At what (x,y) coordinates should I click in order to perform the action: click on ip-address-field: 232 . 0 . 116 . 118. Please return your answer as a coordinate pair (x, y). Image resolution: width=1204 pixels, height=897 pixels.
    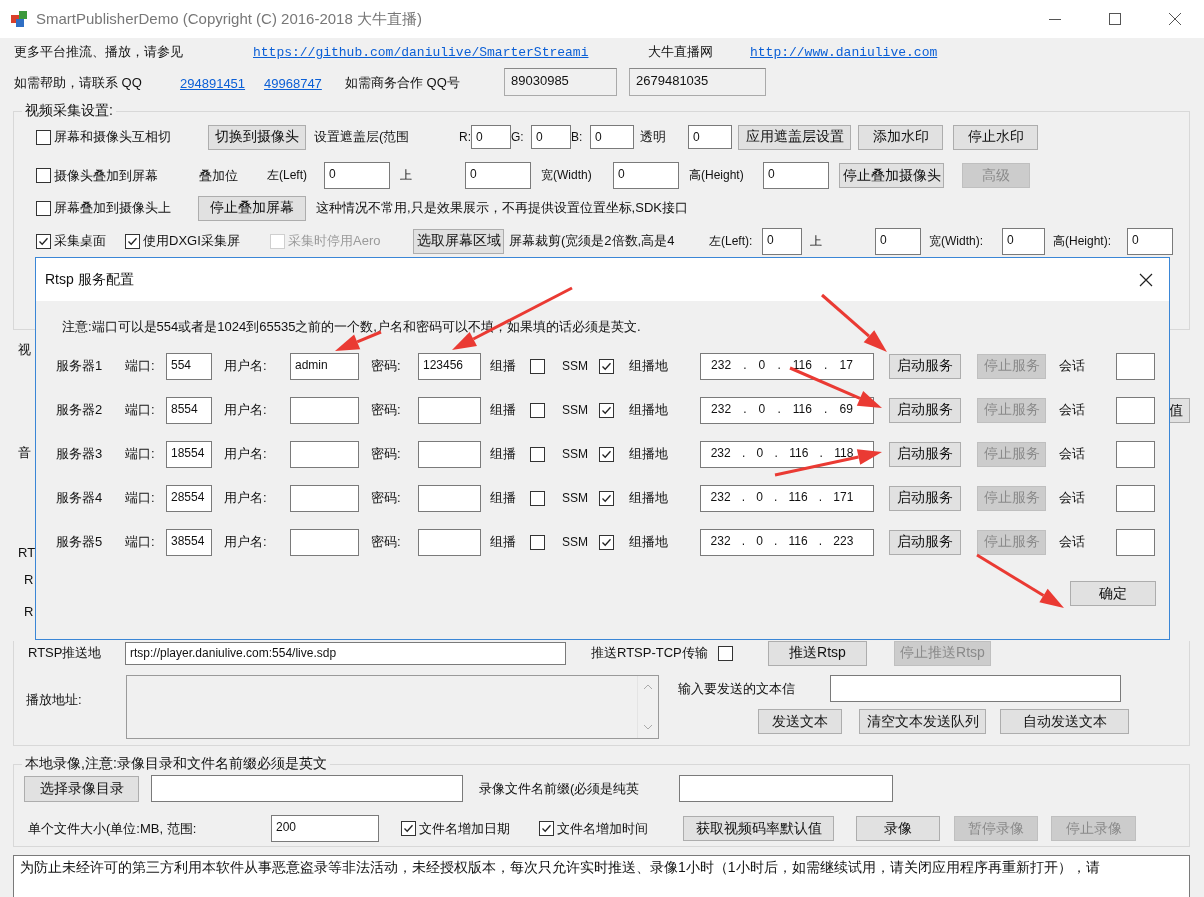
    Looking at the image, I should click on (787, 454).